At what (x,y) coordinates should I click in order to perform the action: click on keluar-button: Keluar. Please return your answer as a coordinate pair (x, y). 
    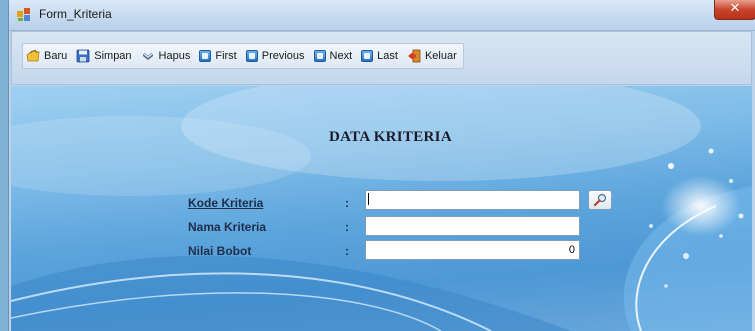
    Looking at the image, I should click on (432, 56).